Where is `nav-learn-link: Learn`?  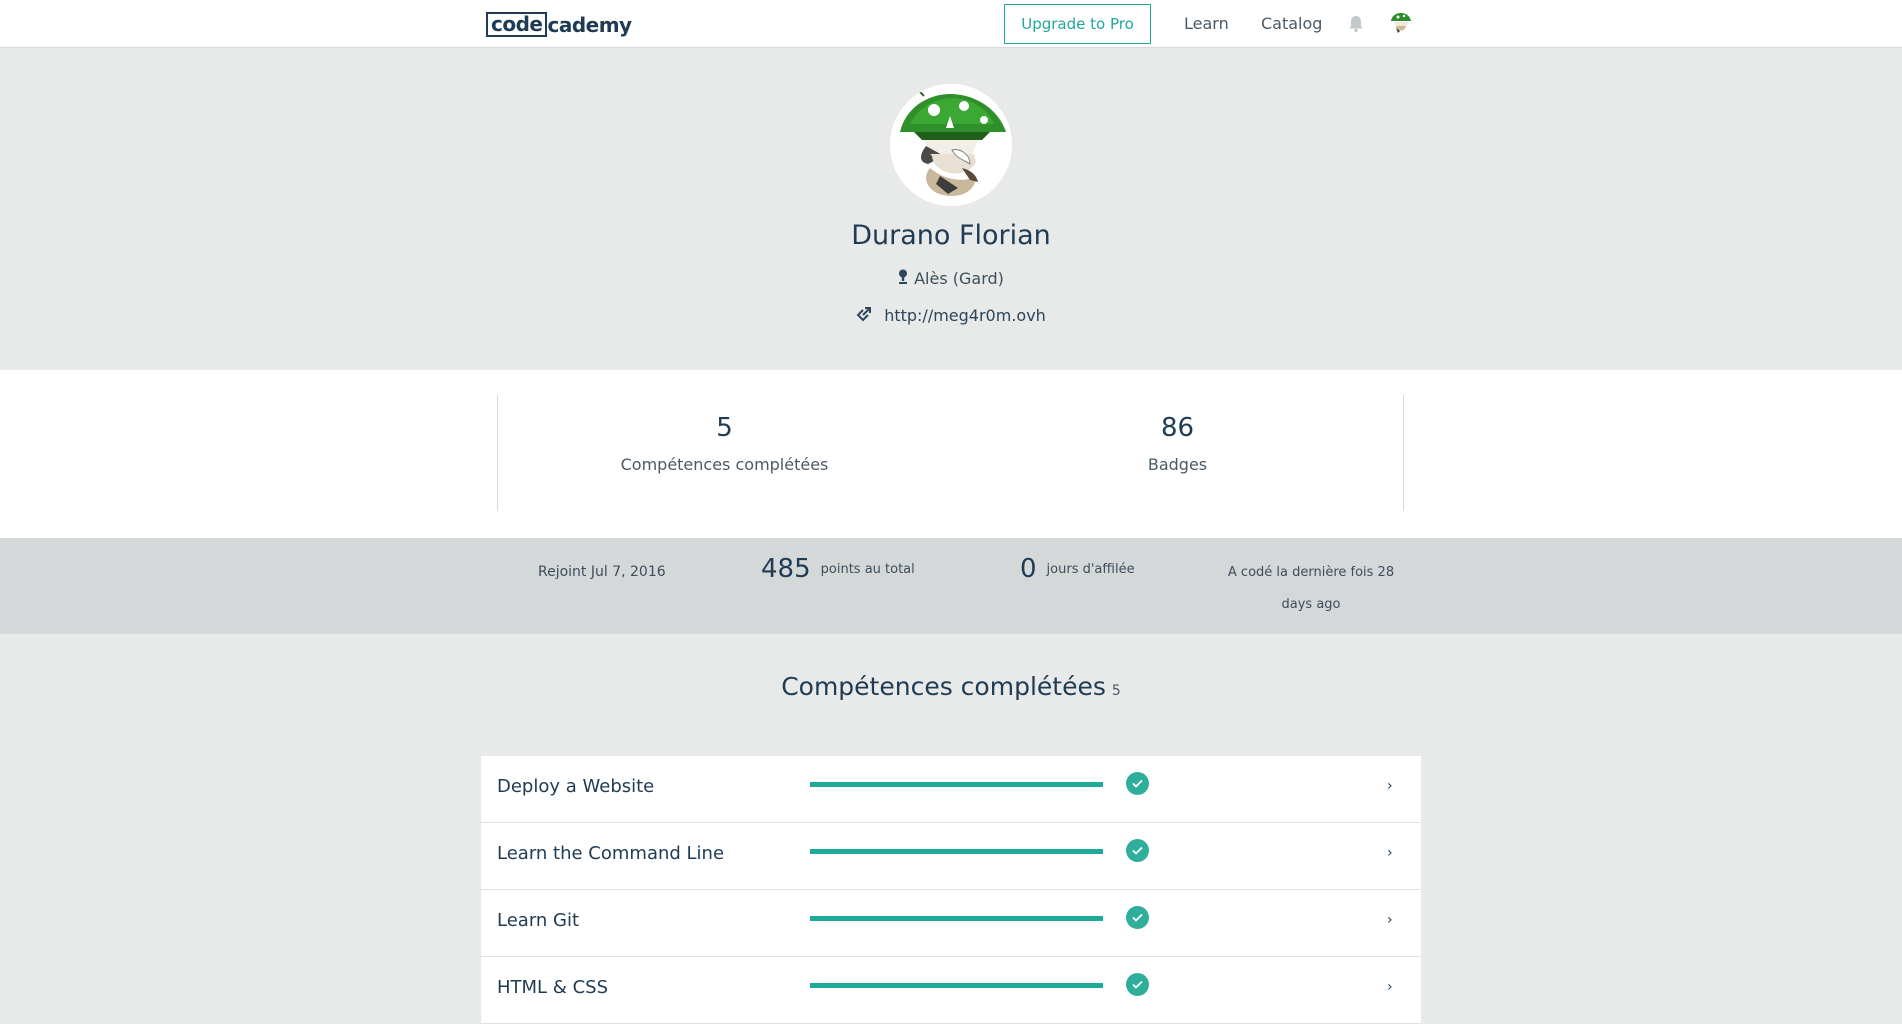
nav-learn-link: Learn is located at coordinates (1206, 23).